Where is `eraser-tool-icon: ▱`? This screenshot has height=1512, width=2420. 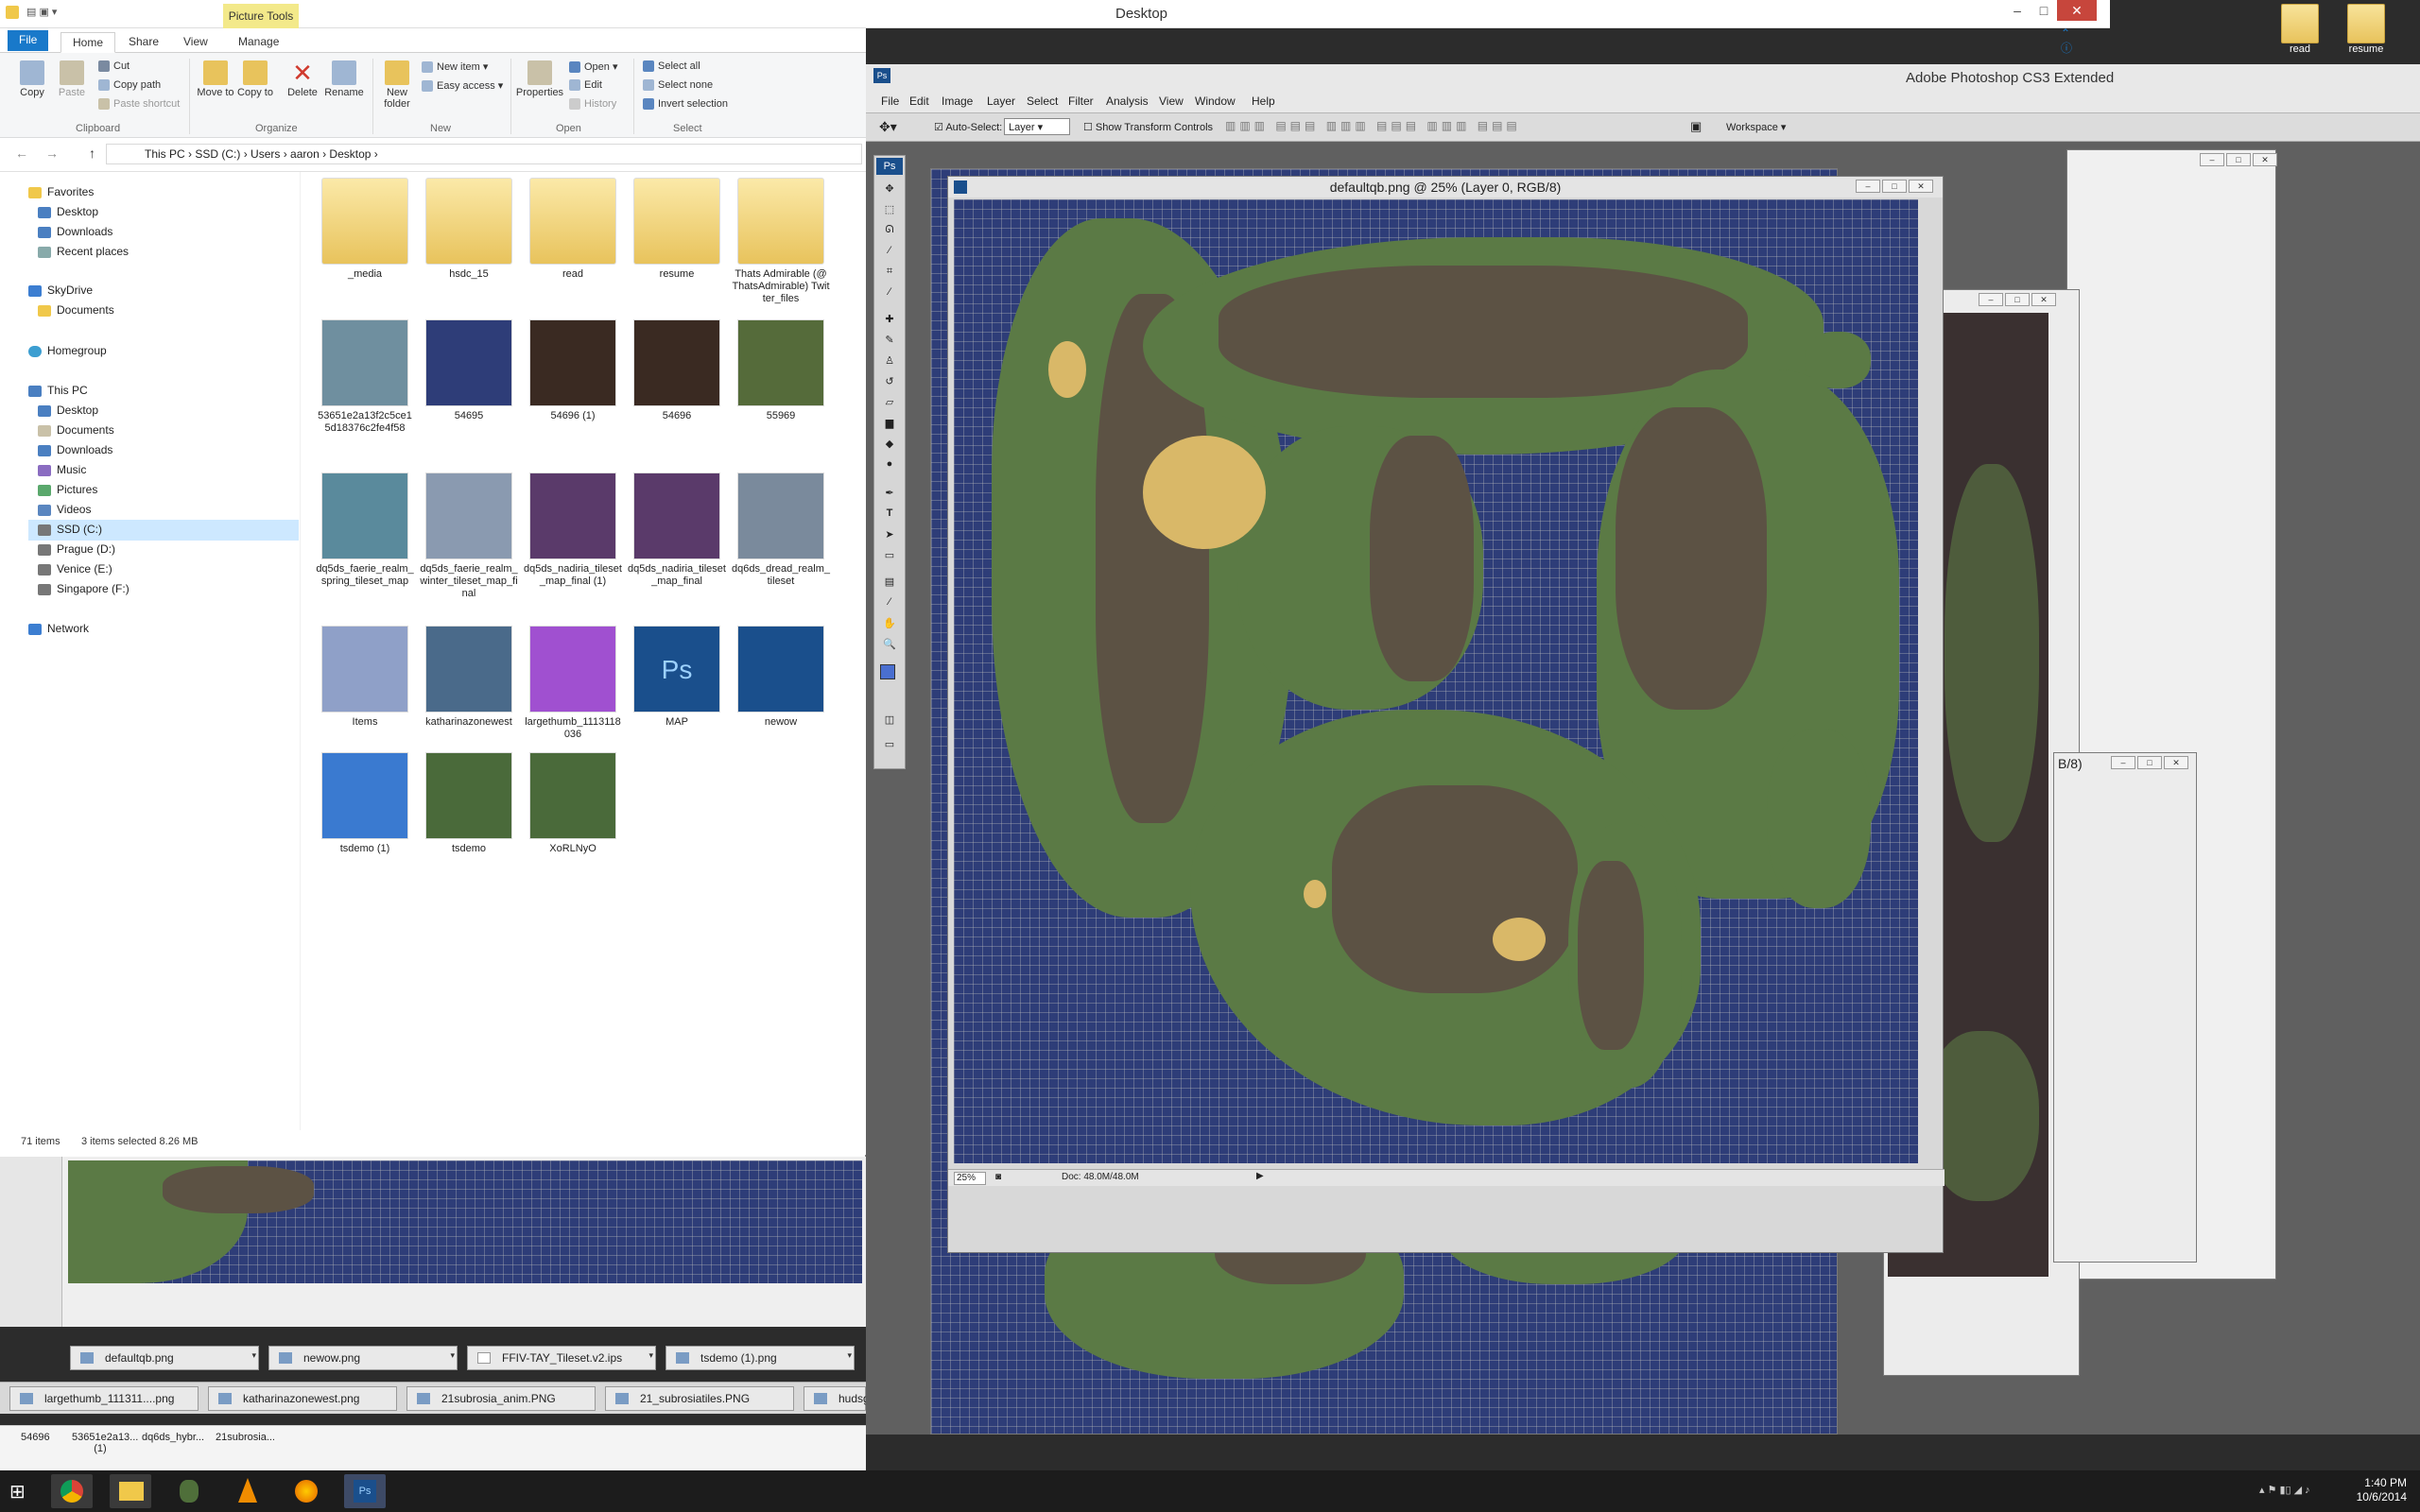 eraser-tool-icon: ▱ is located at coordinates (889, 403).